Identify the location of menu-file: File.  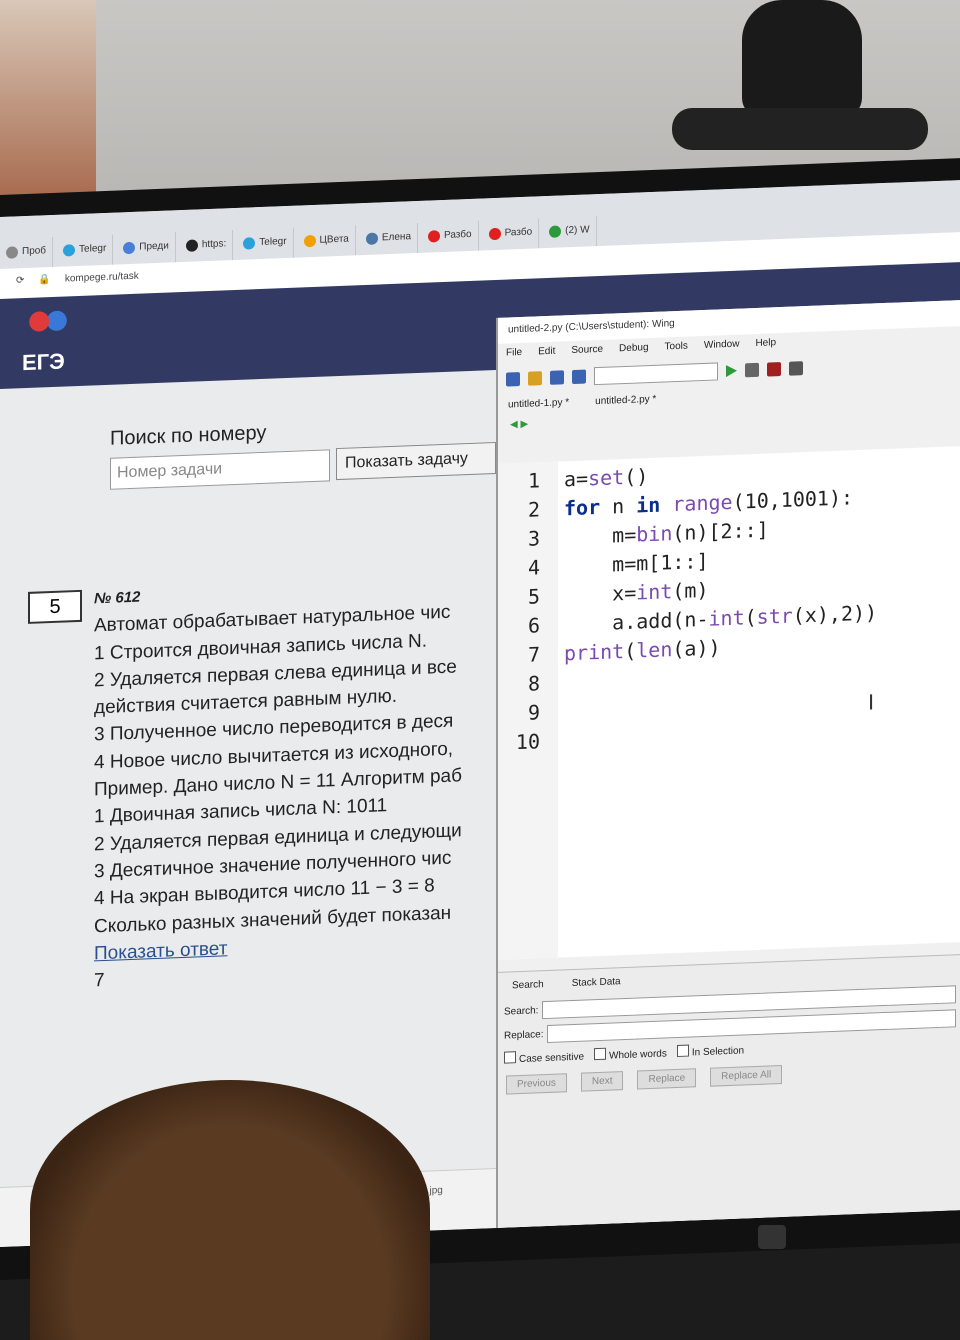
(514, 354).